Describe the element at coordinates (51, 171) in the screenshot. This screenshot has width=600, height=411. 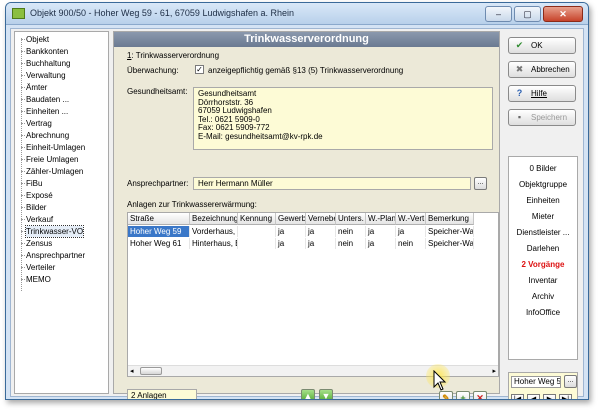
I see `tree-item: Zähler-Umlagen` at that location.